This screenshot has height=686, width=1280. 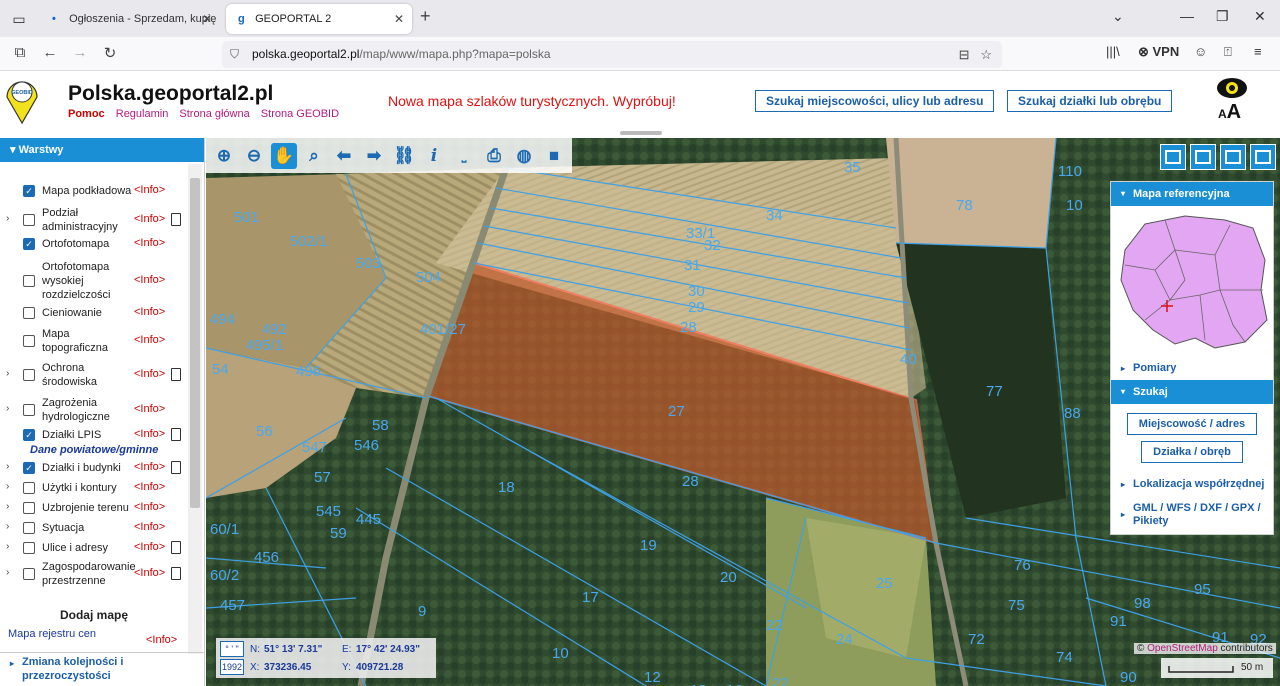 I want to click on home-link: Strona główna, so click(x=214, y=114).